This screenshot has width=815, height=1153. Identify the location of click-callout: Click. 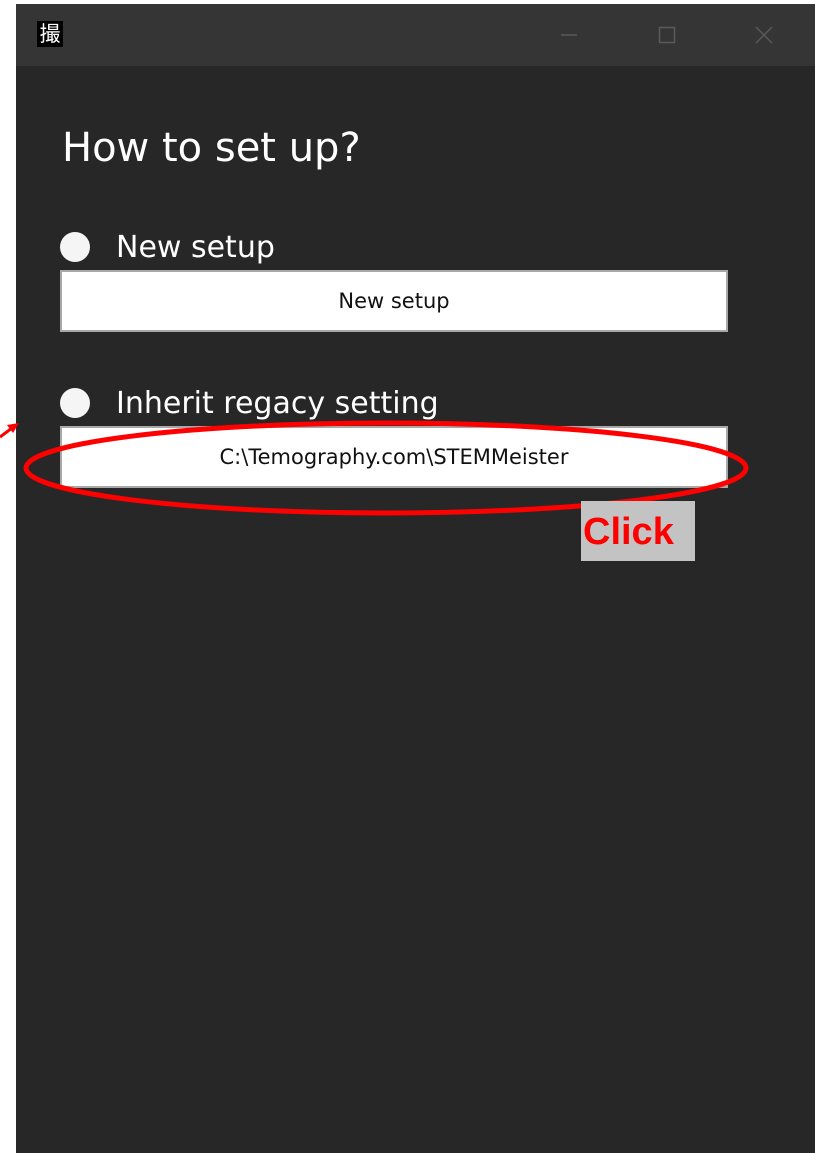
(638, 531).